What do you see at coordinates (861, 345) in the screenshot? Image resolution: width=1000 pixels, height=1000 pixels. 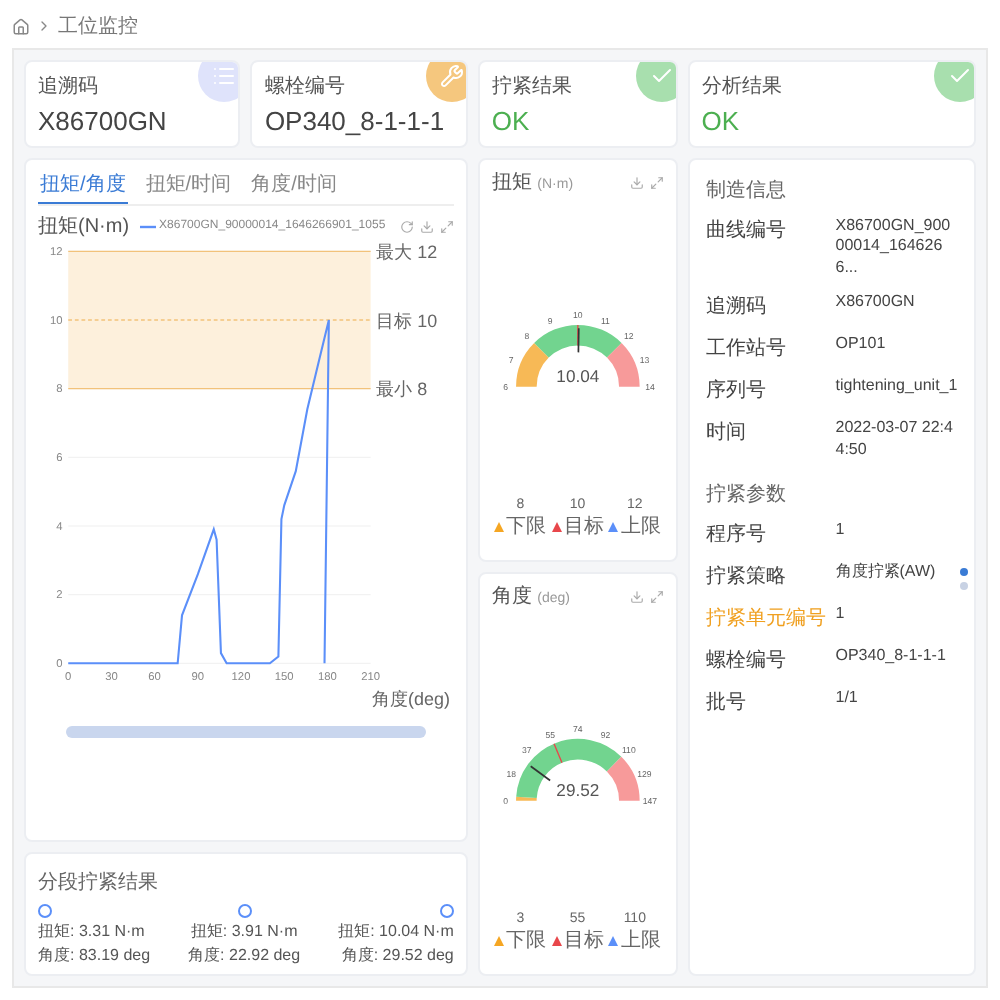 I see `field-value: OP101` at bounding box center [861, 345].